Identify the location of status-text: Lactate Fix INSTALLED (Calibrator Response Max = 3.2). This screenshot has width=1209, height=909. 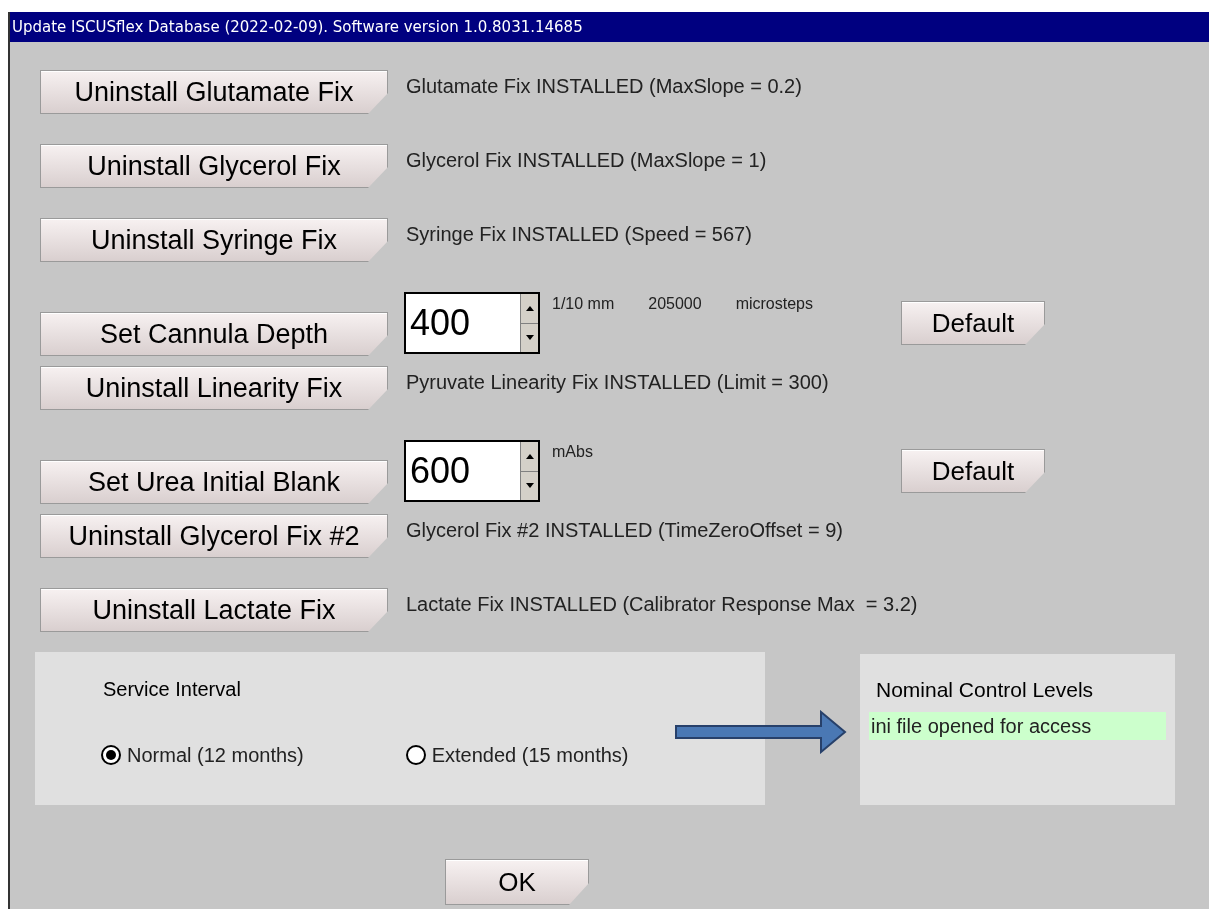
(662, 603).